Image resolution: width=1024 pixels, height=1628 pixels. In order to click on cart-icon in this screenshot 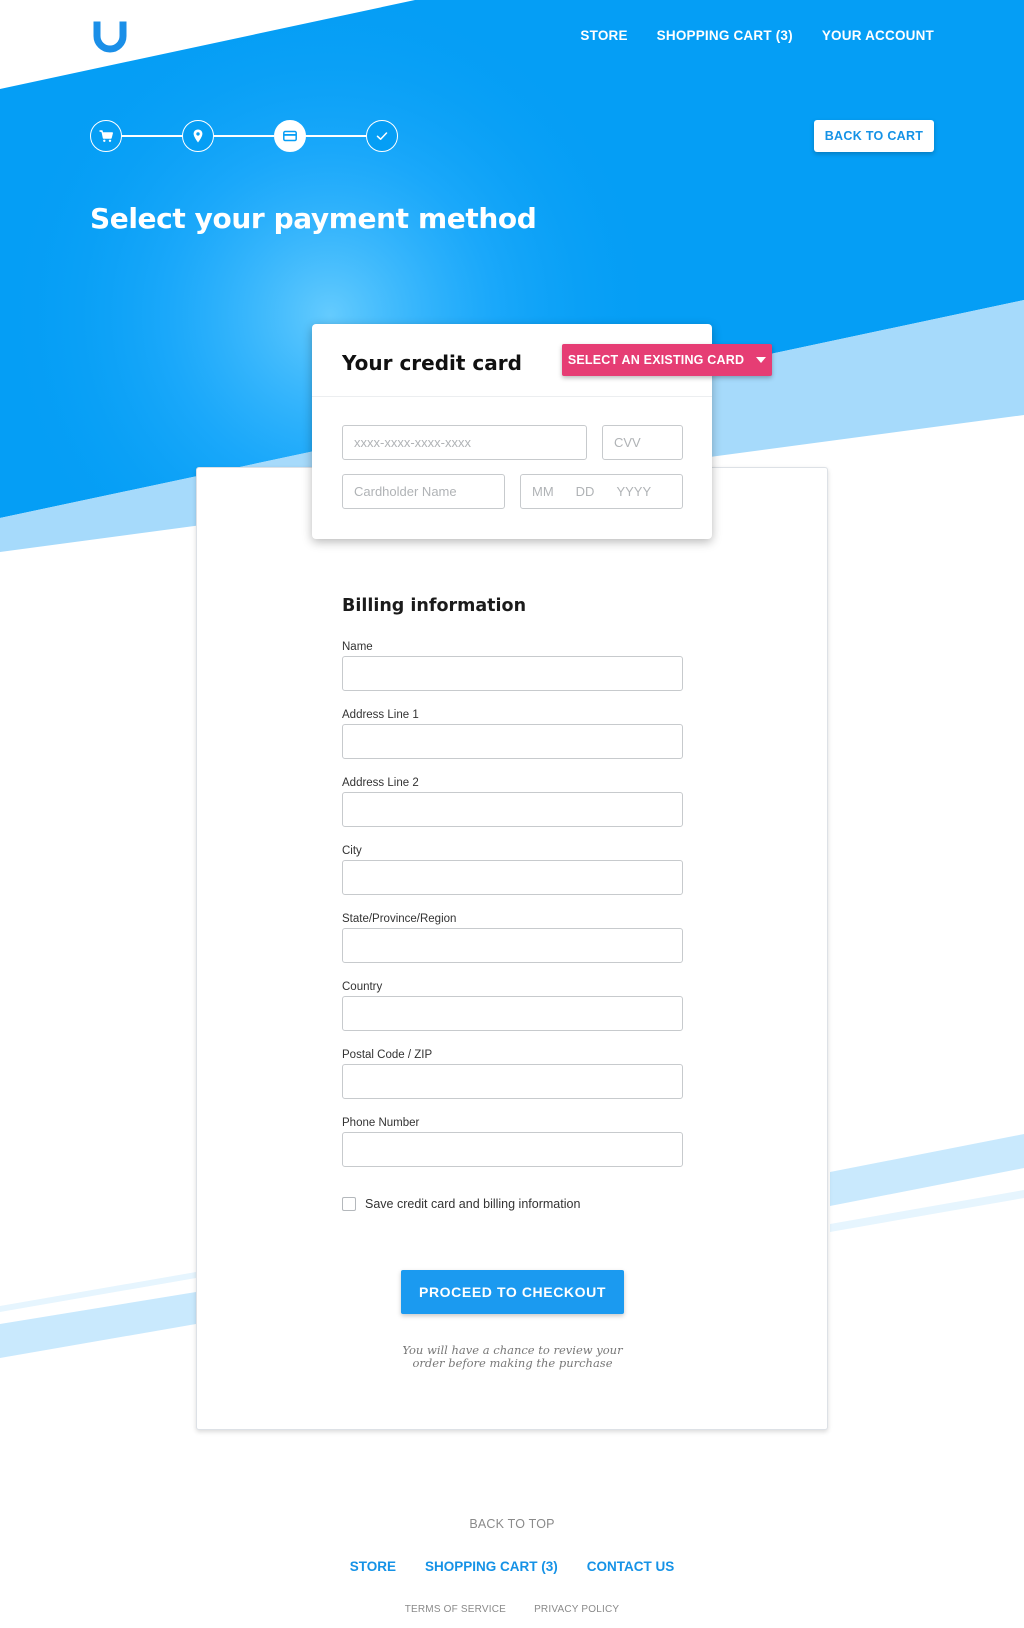, I will do `click(106, 136)`.